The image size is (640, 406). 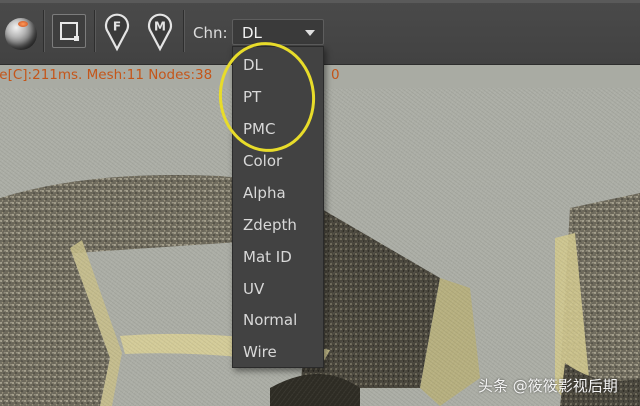 What do you see at coordinates (278, 352) in the screenshot?
I see `channel-option-wire: Wire` at bounding box center [278, 352].